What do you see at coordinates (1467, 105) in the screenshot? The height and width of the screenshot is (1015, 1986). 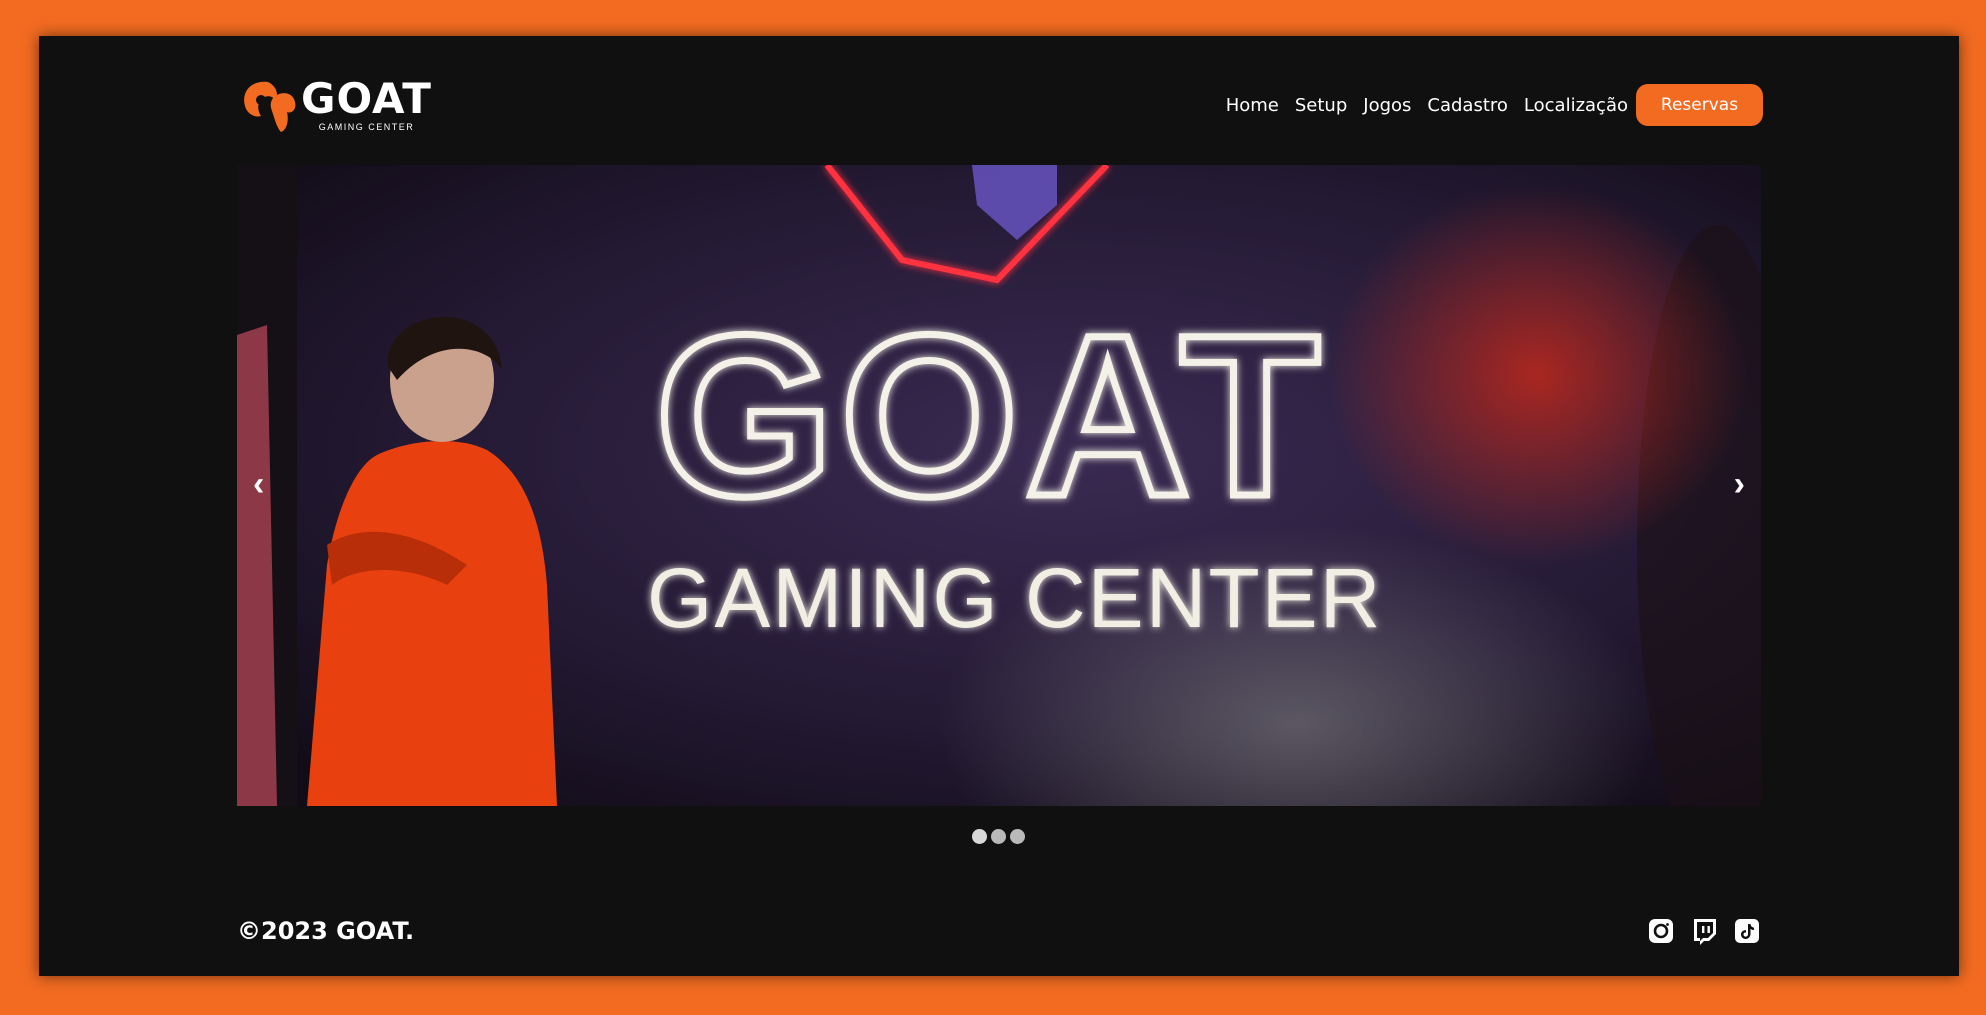 I see `nav-link-cadastro: Cadastro` at bounding box center [1467, 105].